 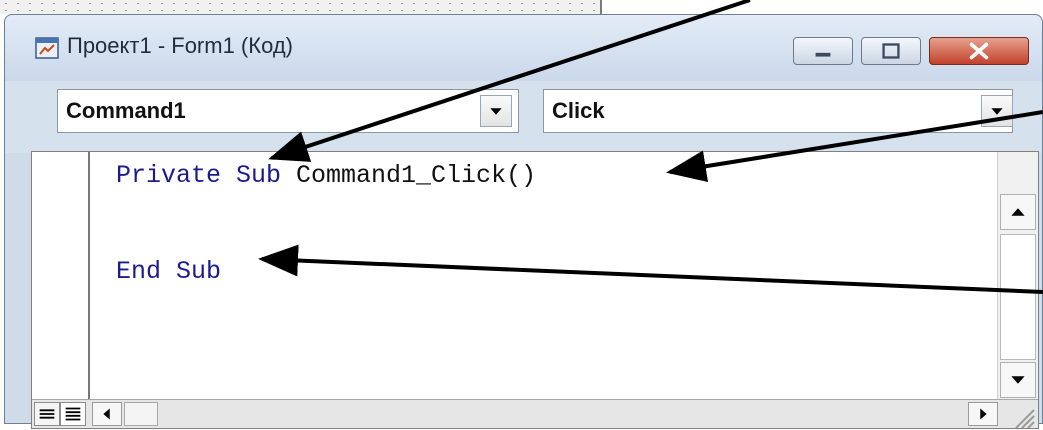 I want to click on minimize-icon, so click(x=823, y=54).